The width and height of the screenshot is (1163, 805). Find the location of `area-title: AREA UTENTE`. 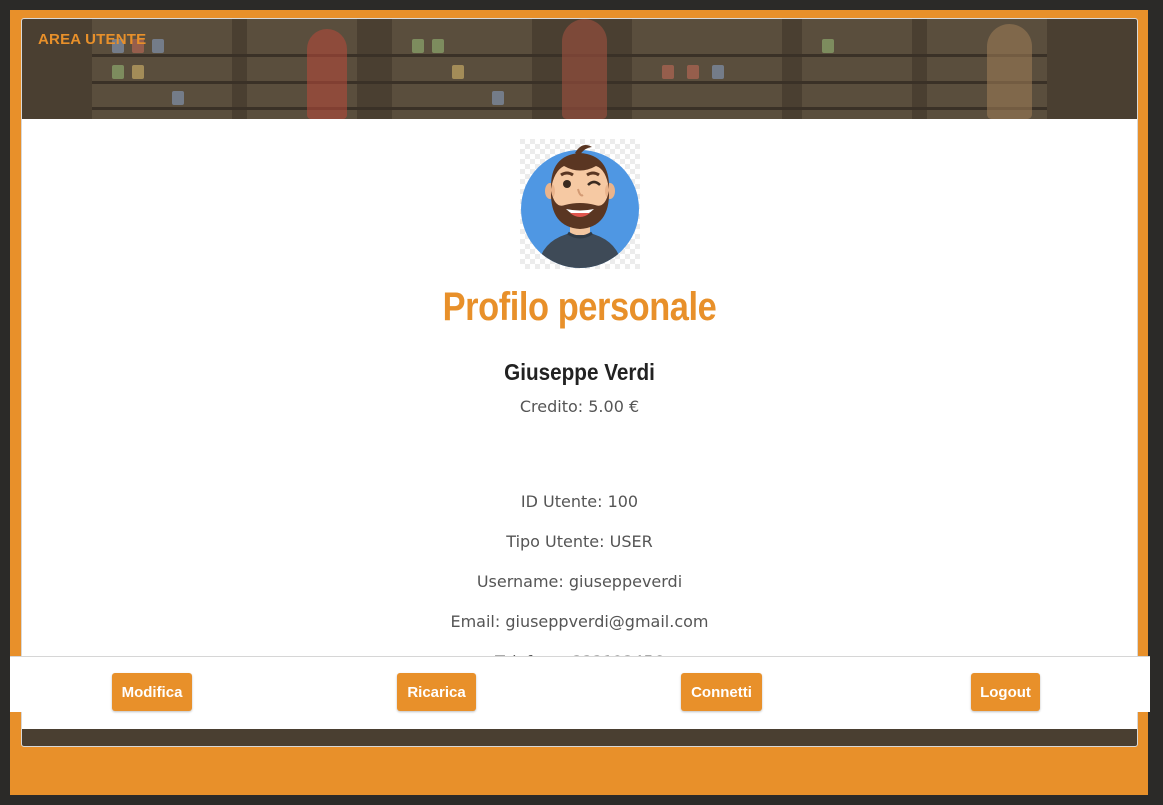

area-title: AREA UTENTE is located at coordinates (92, 39).